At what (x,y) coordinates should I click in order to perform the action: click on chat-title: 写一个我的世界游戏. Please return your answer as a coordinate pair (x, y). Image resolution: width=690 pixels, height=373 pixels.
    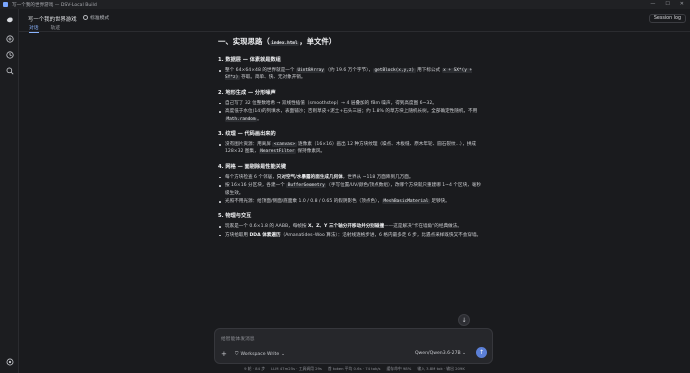
    Looking at the image, I should click on (52, 20).